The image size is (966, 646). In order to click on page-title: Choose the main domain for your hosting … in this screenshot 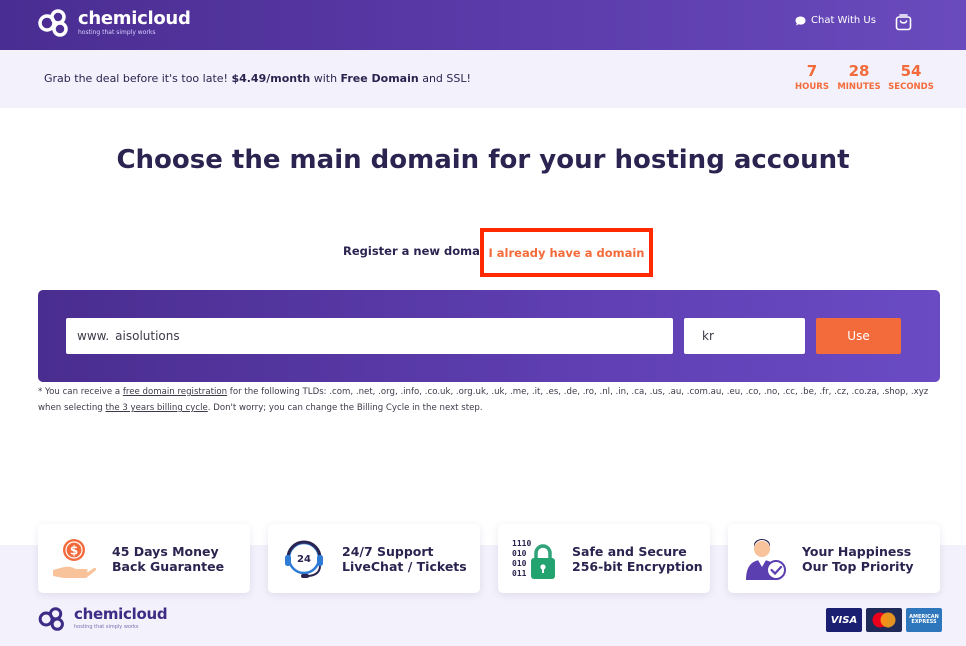, I will do `click(483, 160)`.